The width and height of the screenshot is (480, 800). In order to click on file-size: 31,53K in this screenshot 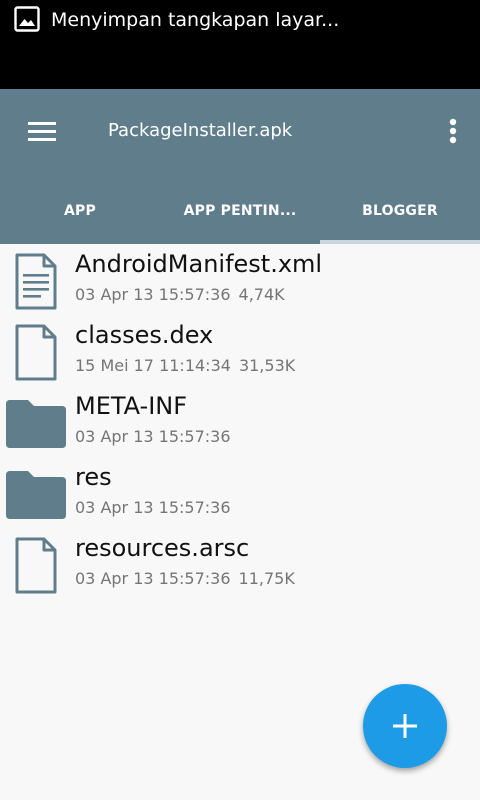, I will do `click(267, 365)`.